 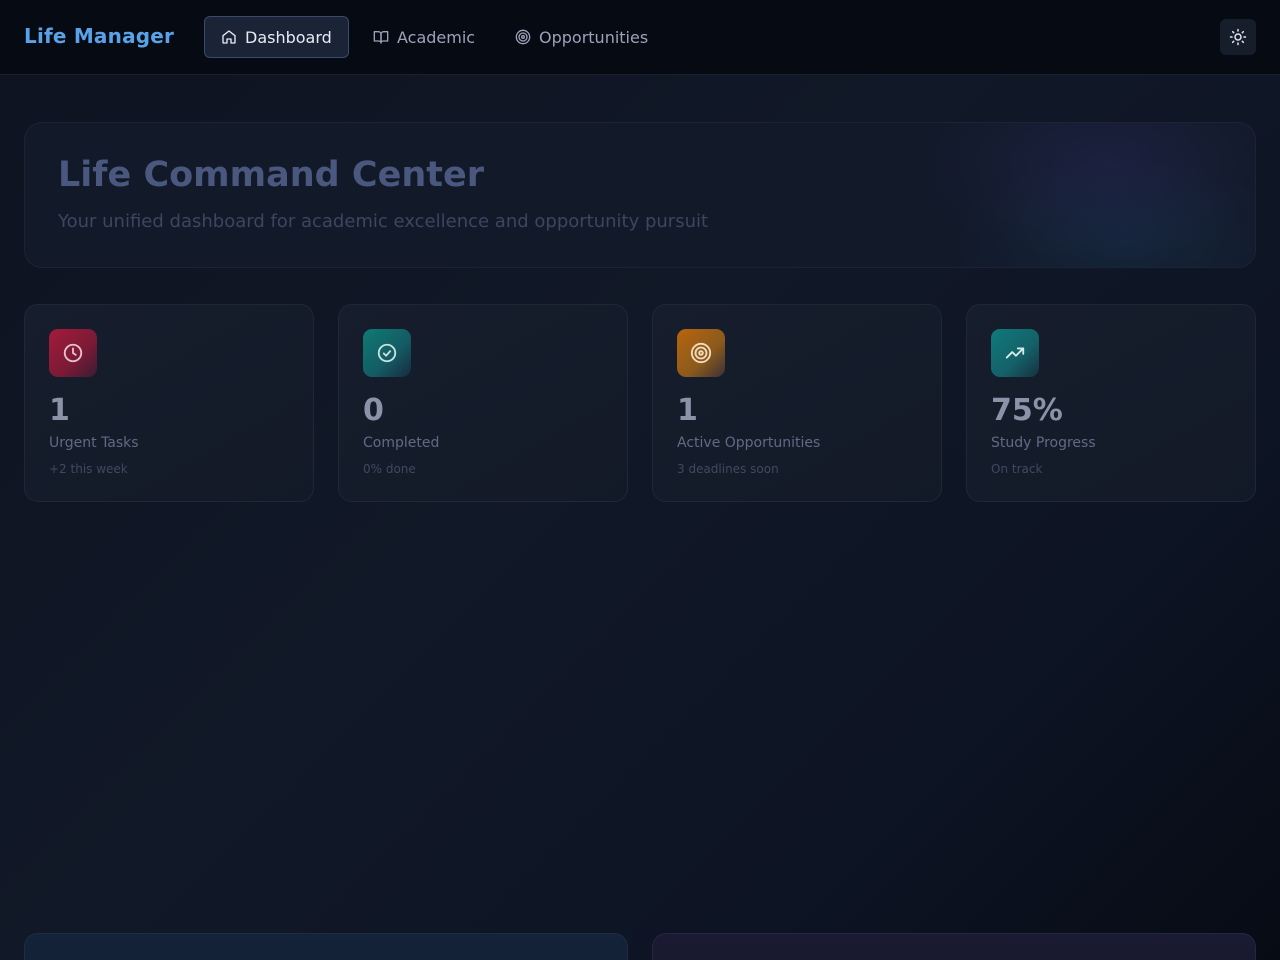 I want to click on completed-icon-box, so click(x=387, y=353).